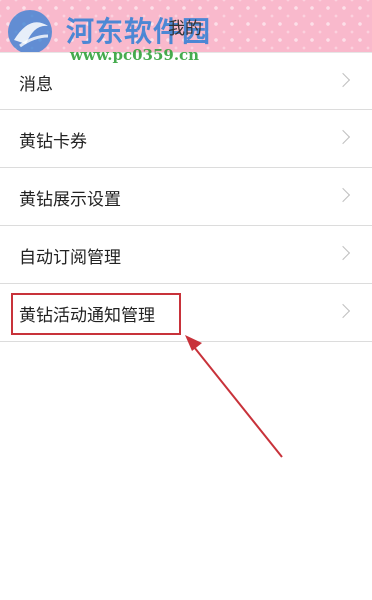  Describe the element at coordinates (30, 31) in the screenshot. I see `watermark-logo-icon` at that location.